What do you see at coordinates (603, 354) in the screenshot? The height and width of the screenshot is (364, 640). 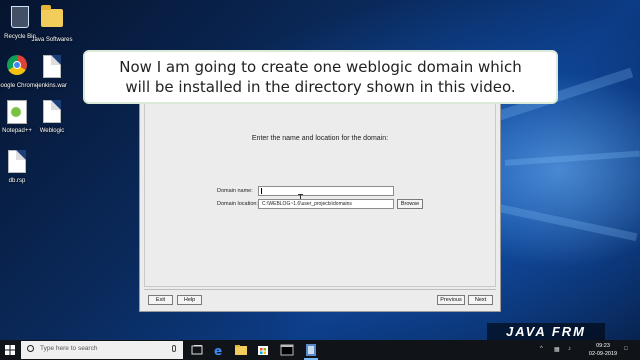 I see `clock-date: 02-09-2019` at bounding box center [603, 354].